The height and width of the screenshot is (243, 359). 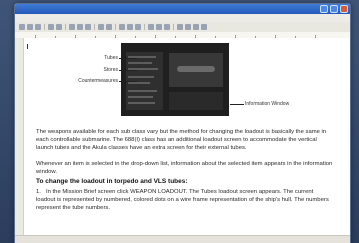 What do you see at coordinates (196, 101) in the screenshot?
I see `figure-information-panel` at bounding box center [196, 101].